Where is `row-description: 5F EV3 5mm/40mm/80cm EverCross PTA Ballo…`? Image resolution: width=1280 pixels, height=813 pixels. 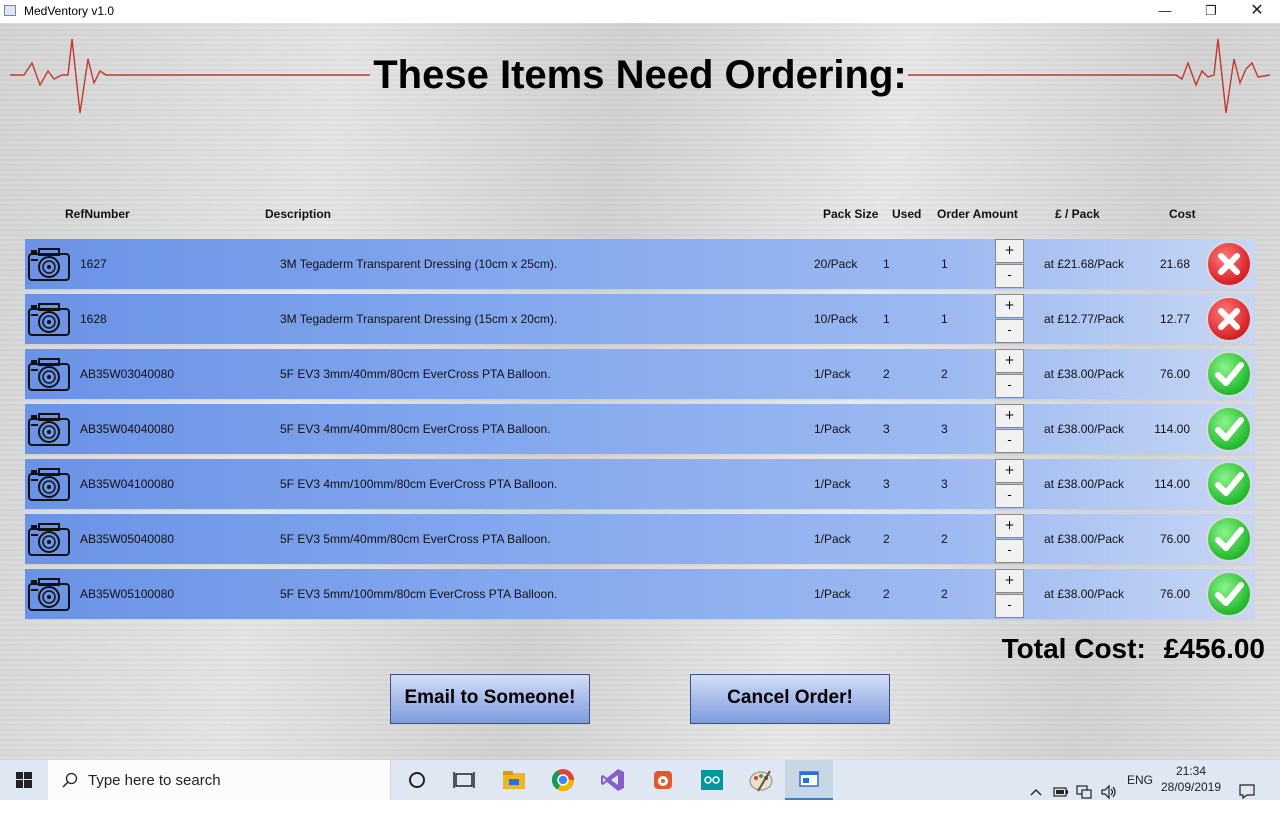 row-description: 5F EV3 5mm/40mm/80cm EverCross PTA Ballo… is located at coordinates (415, 539).